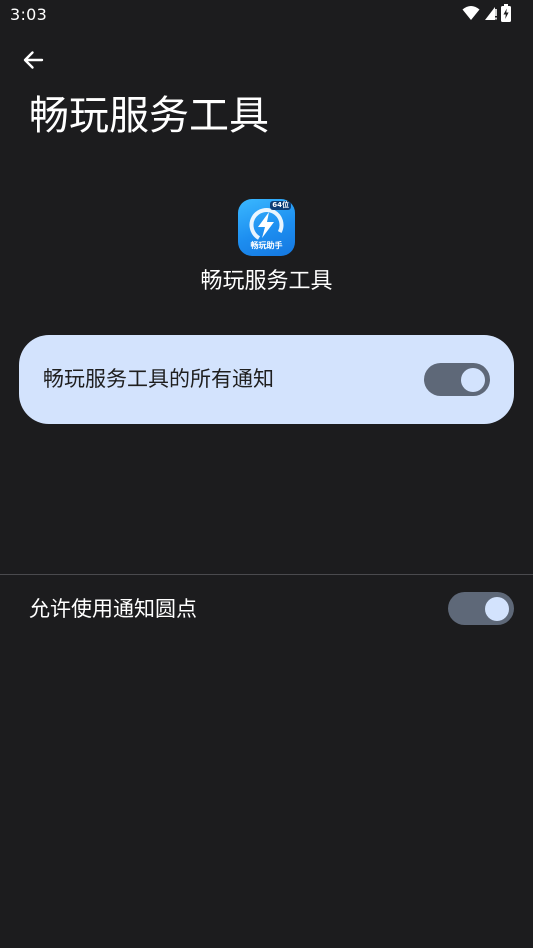 The width and height of the screenshot is (533, 948). What do you see at coordinates (149, 116) in the screenshot?
I see `page-title: 畅玩服务工具` at bounding box center [149, 116].